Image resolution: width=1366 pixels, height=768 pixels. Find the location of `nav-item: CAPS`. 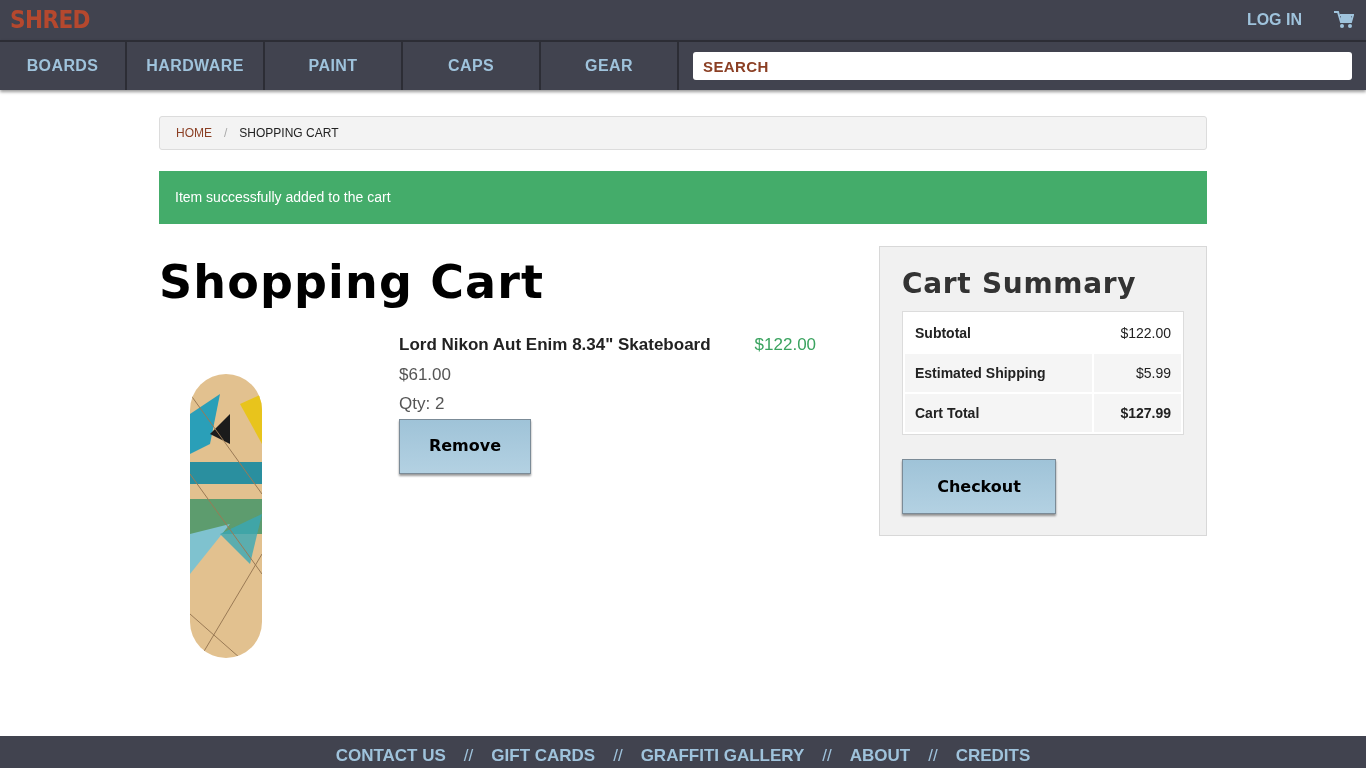

nav-item: CAPS is located at coordinates (472, 66).